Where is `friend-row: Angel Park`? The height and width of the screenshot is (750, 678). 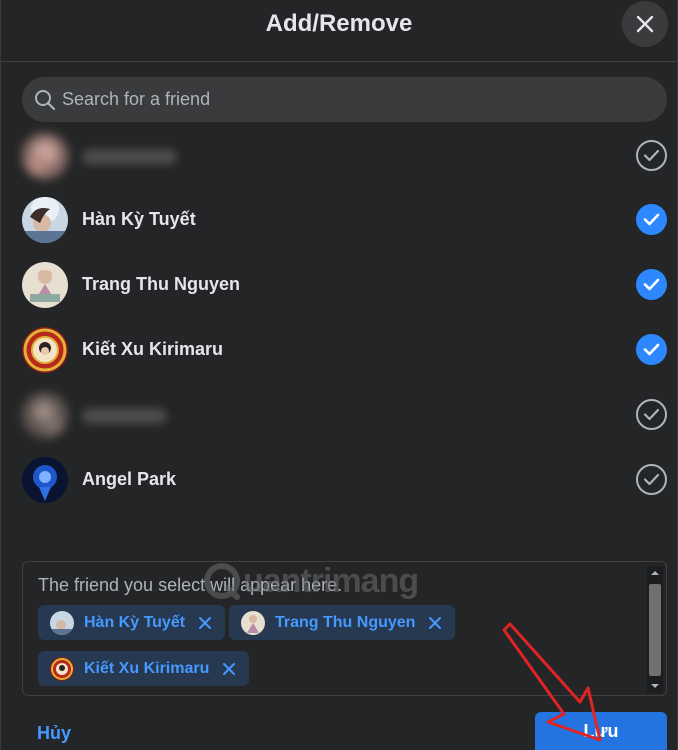
friend-row: Angel Park is located at coordinates (339, 481).